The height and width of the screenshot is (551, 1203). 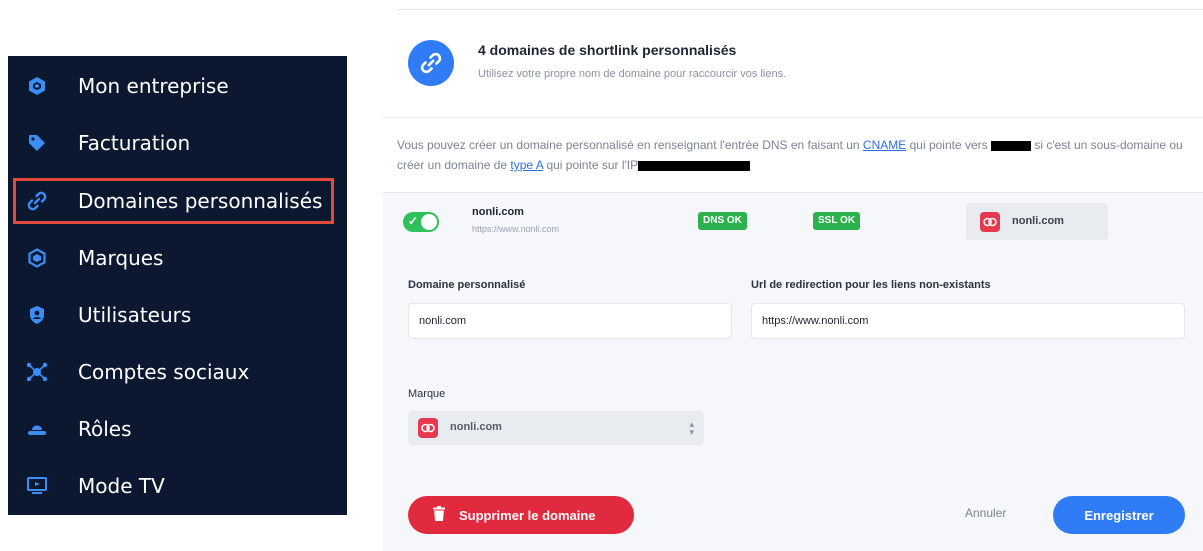 What do you see at coordinates (837, 221) in the screenshot?
I see `ssl-status-badge: SSL OK` at bounding box center [837, 221].